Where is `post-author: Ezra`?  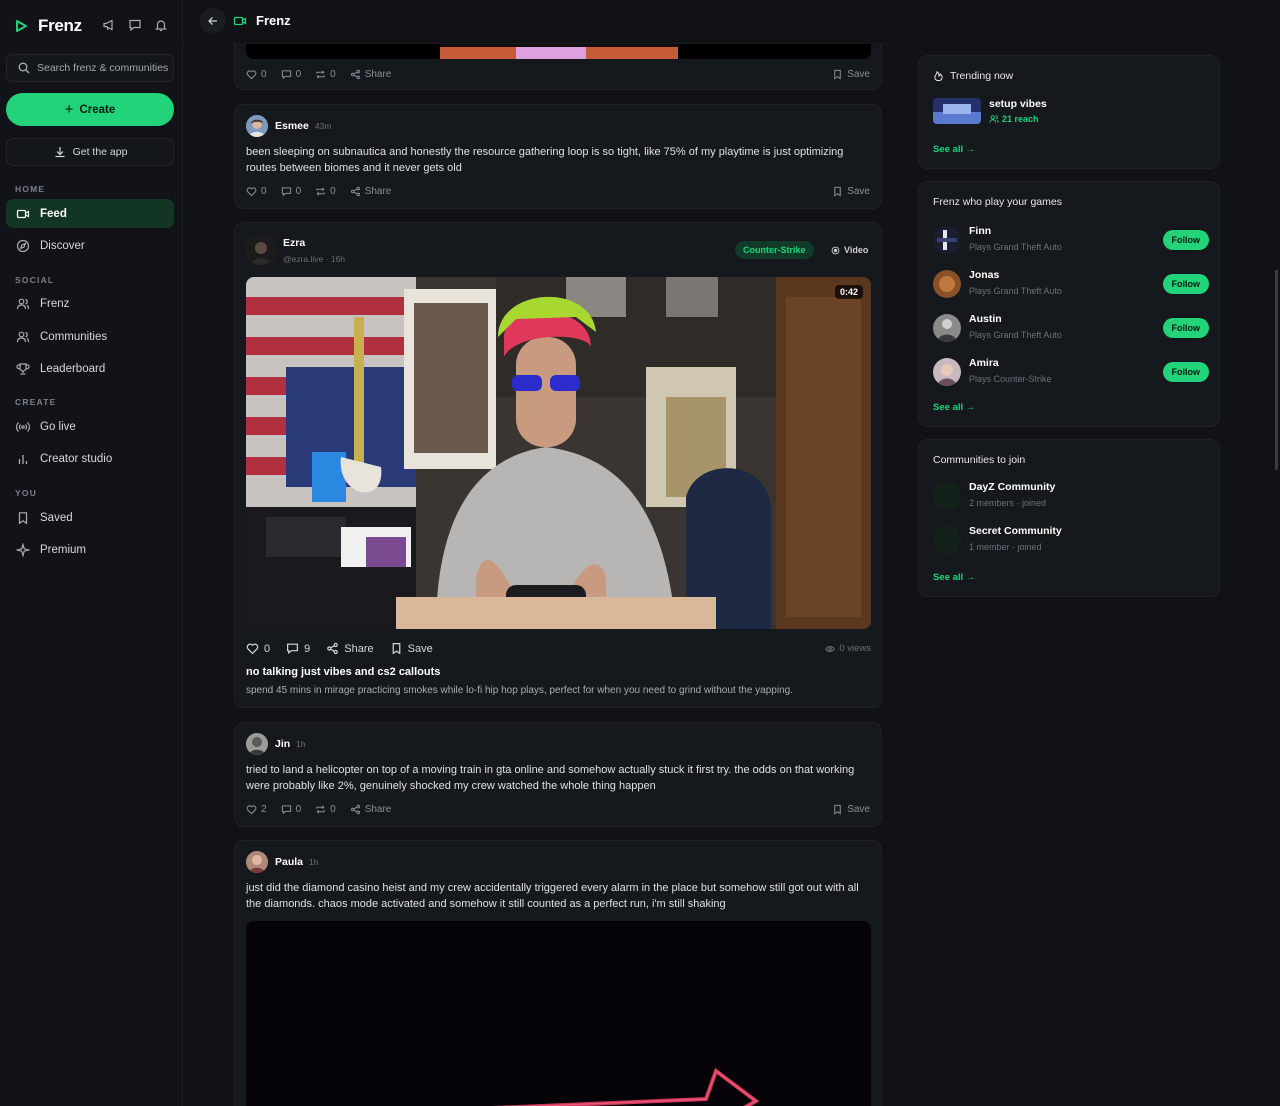
post-author: Ezra is located at coordinates (294, 243).